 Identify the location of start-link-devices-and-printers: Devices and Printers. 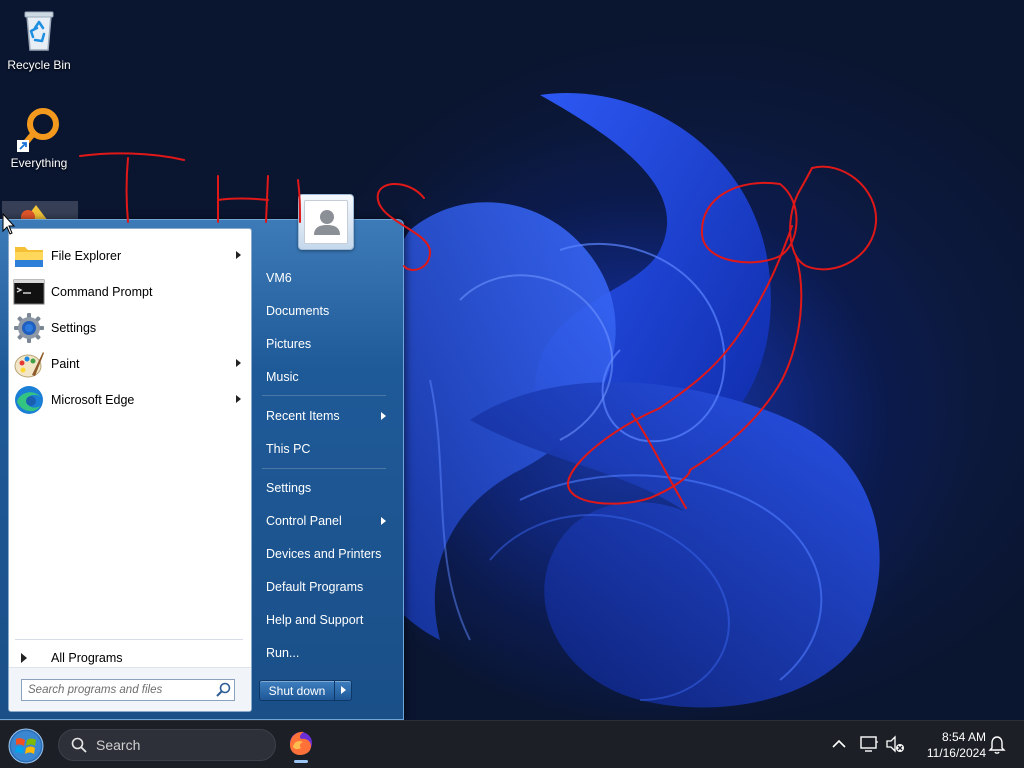
(327, 554).